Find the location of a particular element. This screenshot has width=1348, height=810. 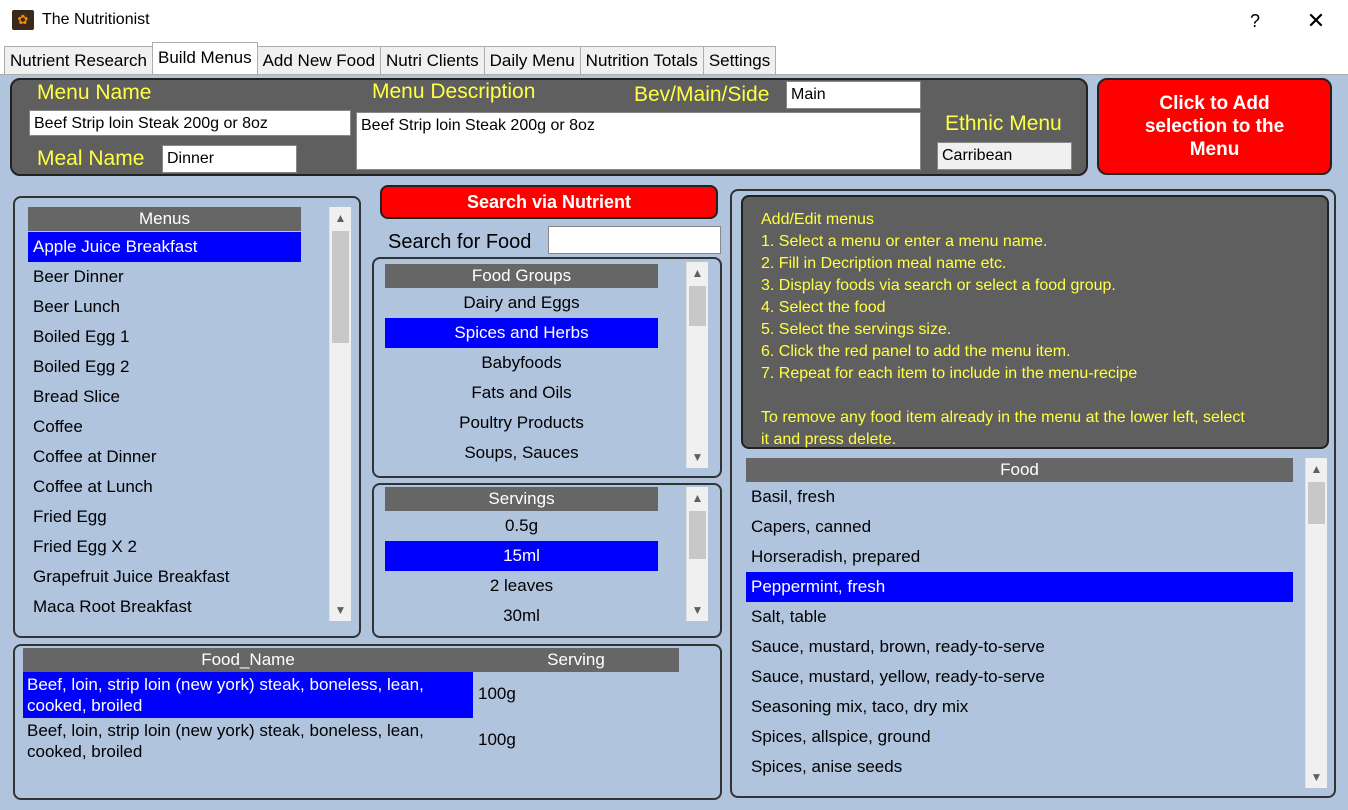

help-button: ? is located at coordinates (1255, 21).